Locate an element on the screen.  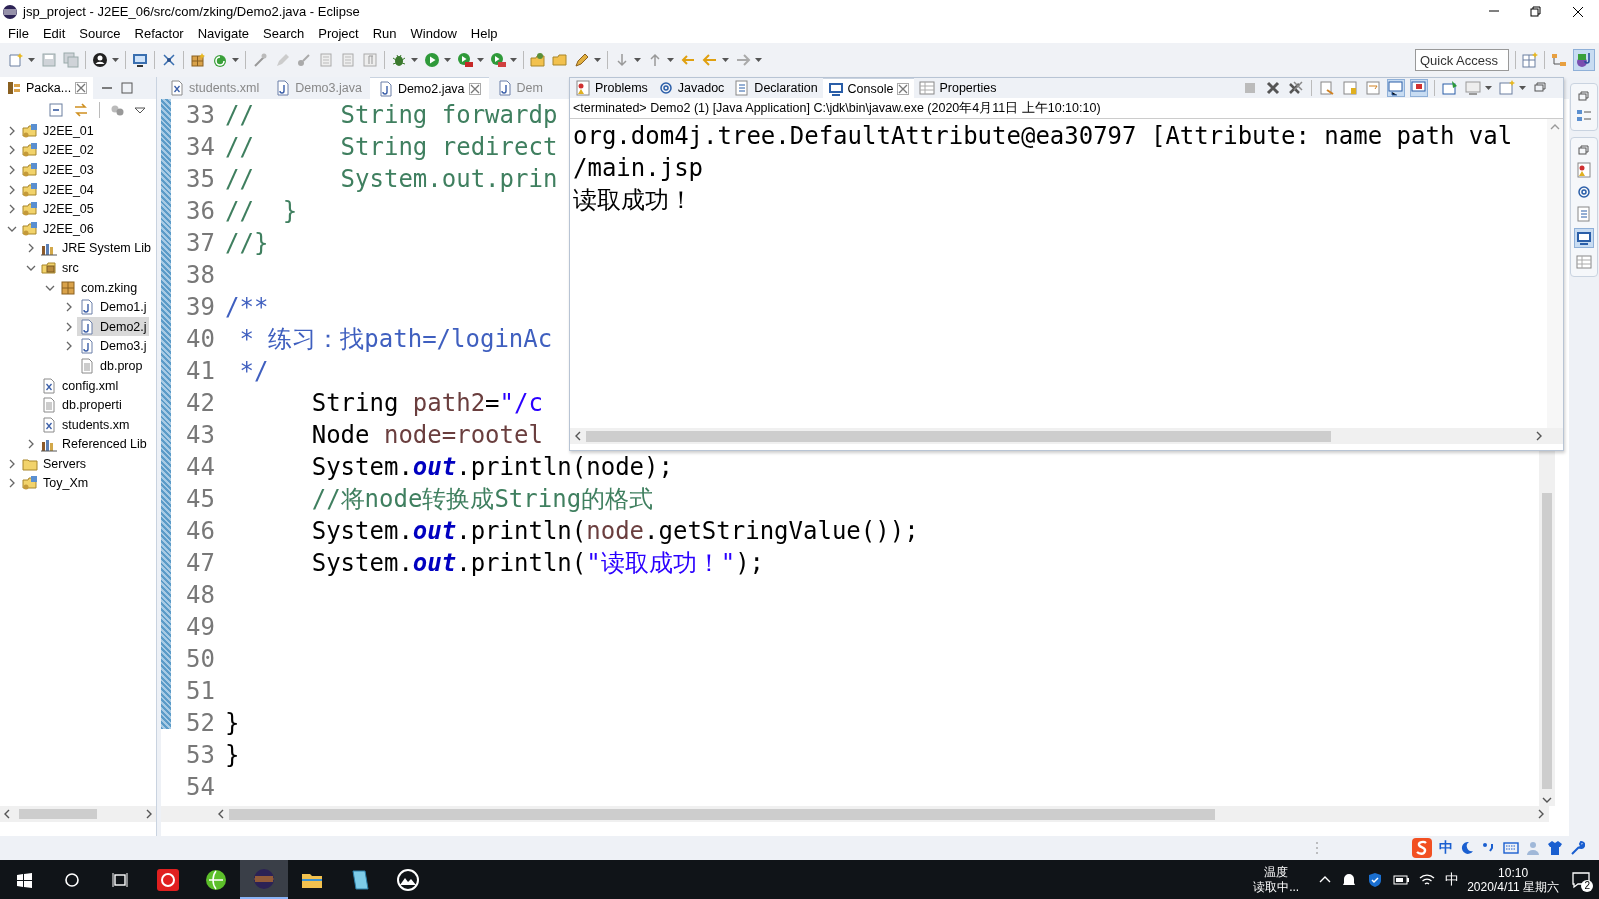
run-coverage-icon is located at coordinates (465, 60).